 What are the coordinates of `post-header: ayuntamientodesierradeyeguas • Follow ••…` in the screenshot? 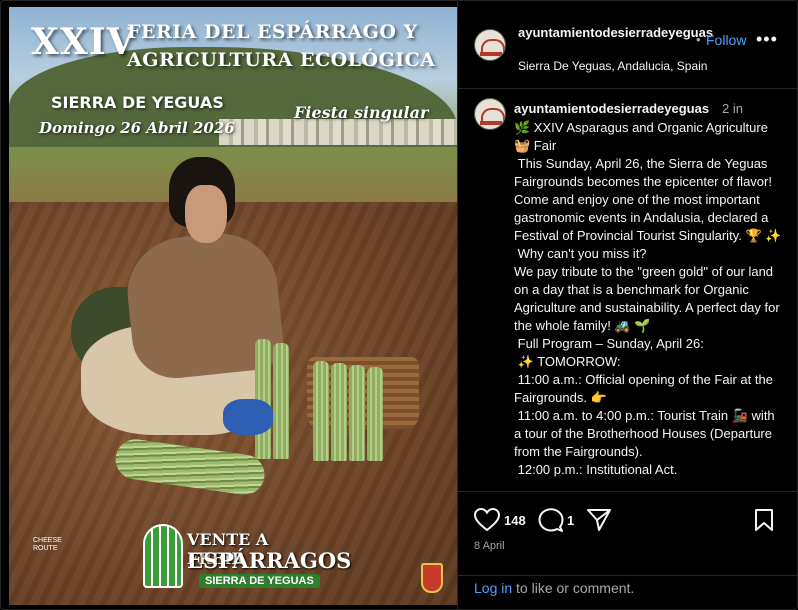 It's located at (627, 45).